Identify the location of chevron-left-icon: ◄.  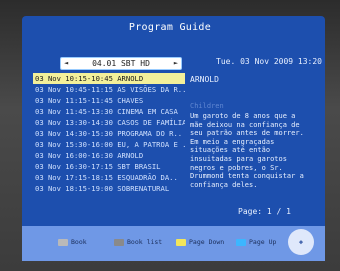
(66, 63).